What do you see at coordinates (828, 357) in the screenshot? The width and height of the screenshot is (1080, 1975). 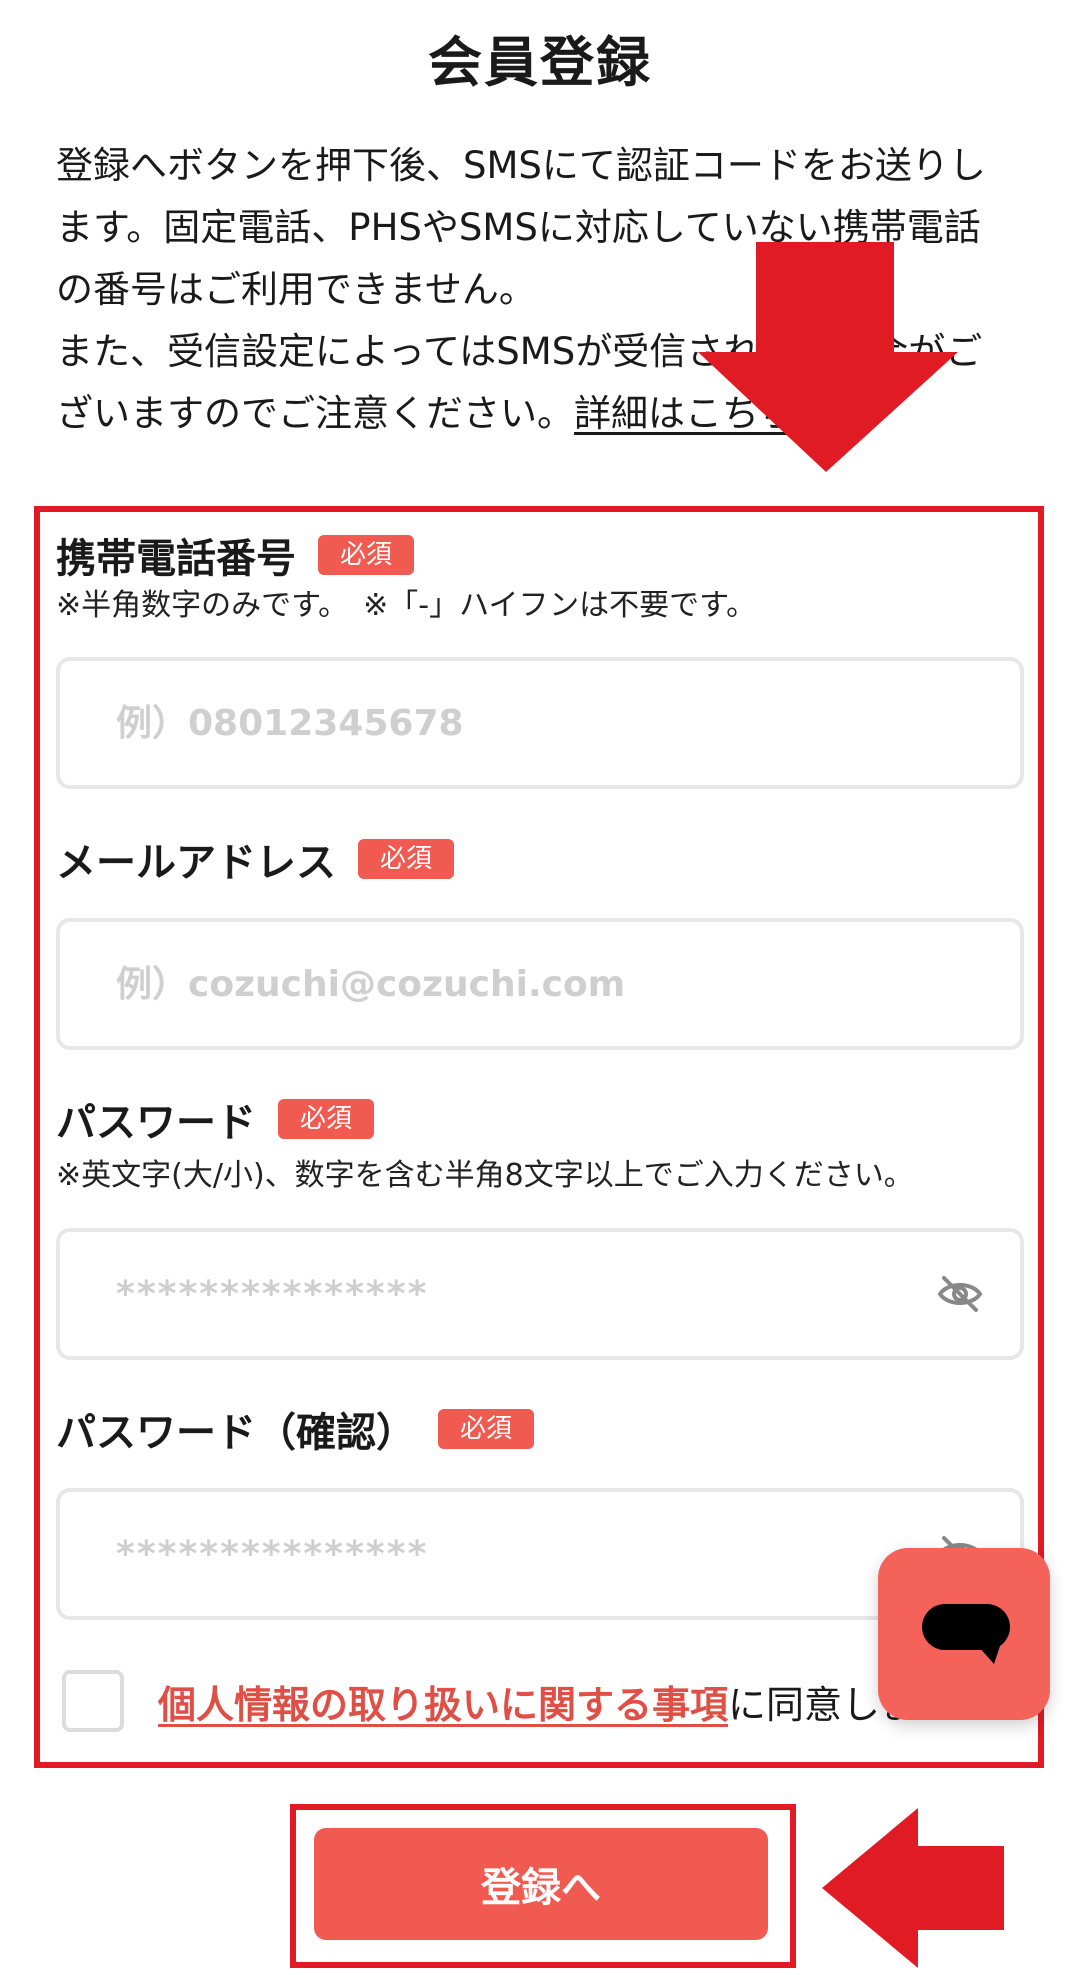 I see `annotation-arrow-down-icon` at bounding box center [828, 357].